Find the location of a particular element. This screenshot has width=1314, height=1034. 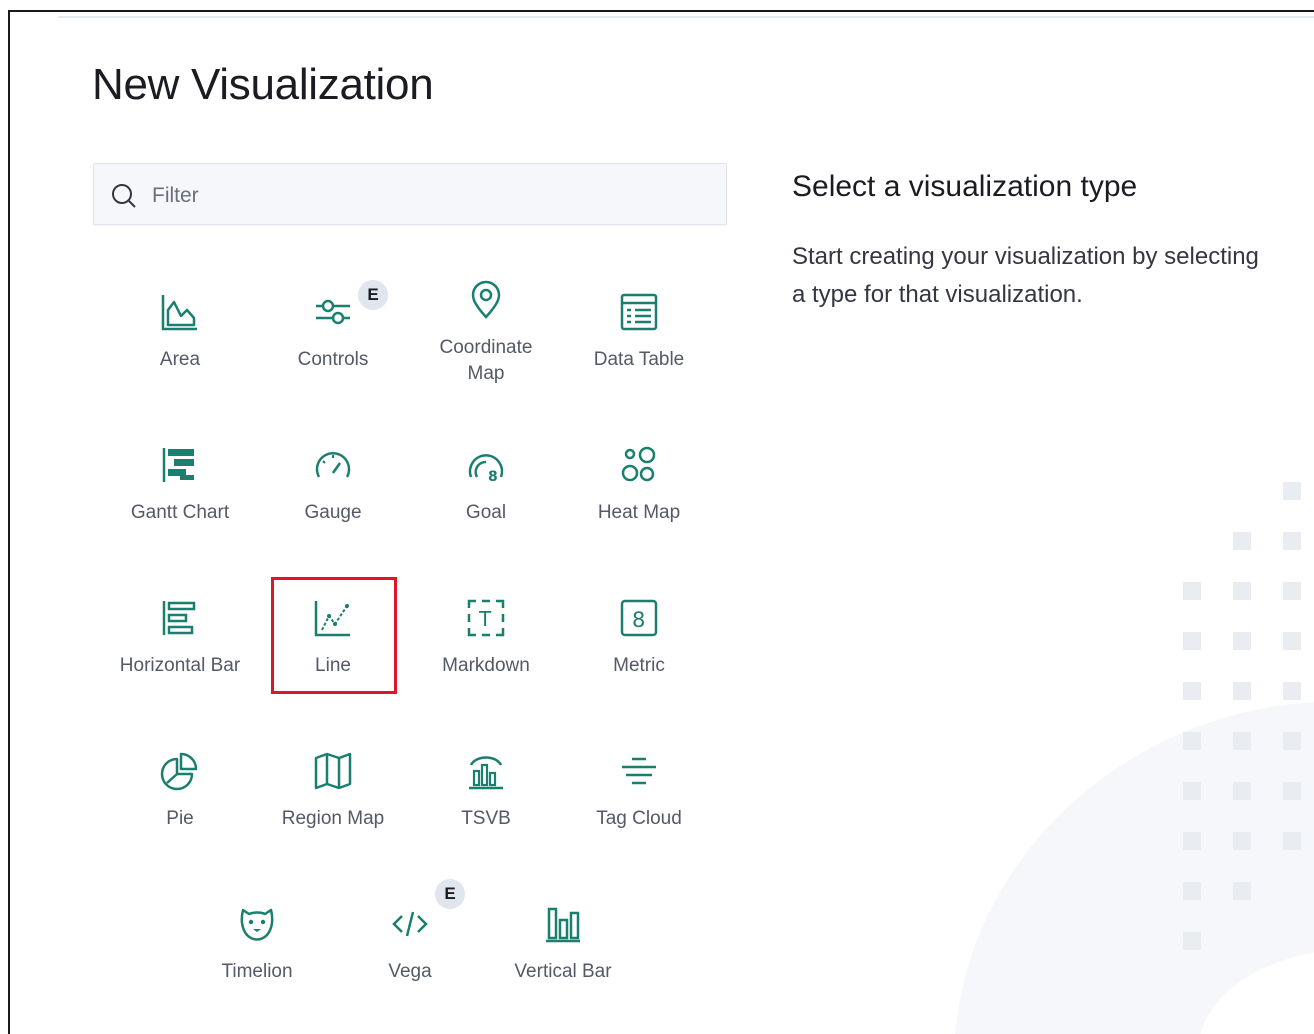

tile-area: Area is located at coordinates (180, 352).